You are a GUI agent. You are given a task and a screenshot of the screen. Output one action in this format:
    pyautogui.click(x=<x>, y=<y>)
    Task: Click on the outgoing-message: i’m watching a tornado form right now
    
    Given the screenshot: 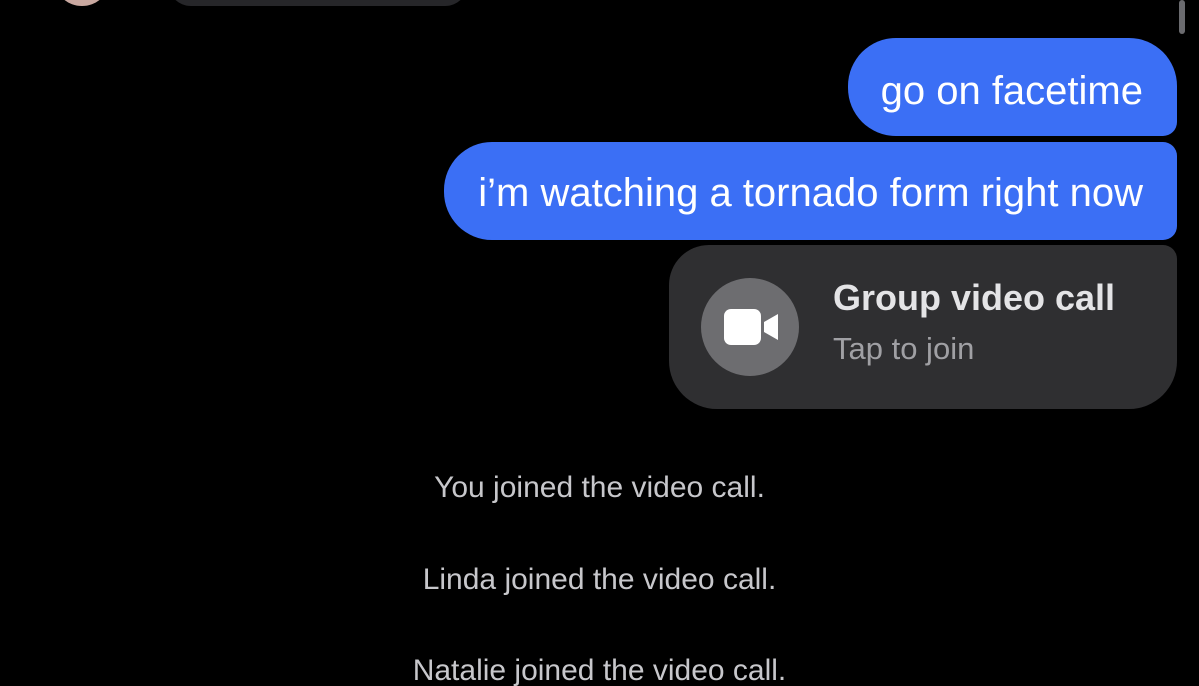 What is the action you would take?
    pyautogui.click(x=810, y=191)
    